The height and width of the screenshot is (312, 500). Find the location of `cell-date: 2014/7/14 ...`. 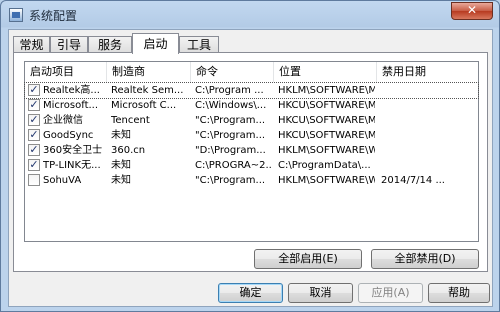

cell-date: 2014/7/14 ... is located at coordinates (413, 180).